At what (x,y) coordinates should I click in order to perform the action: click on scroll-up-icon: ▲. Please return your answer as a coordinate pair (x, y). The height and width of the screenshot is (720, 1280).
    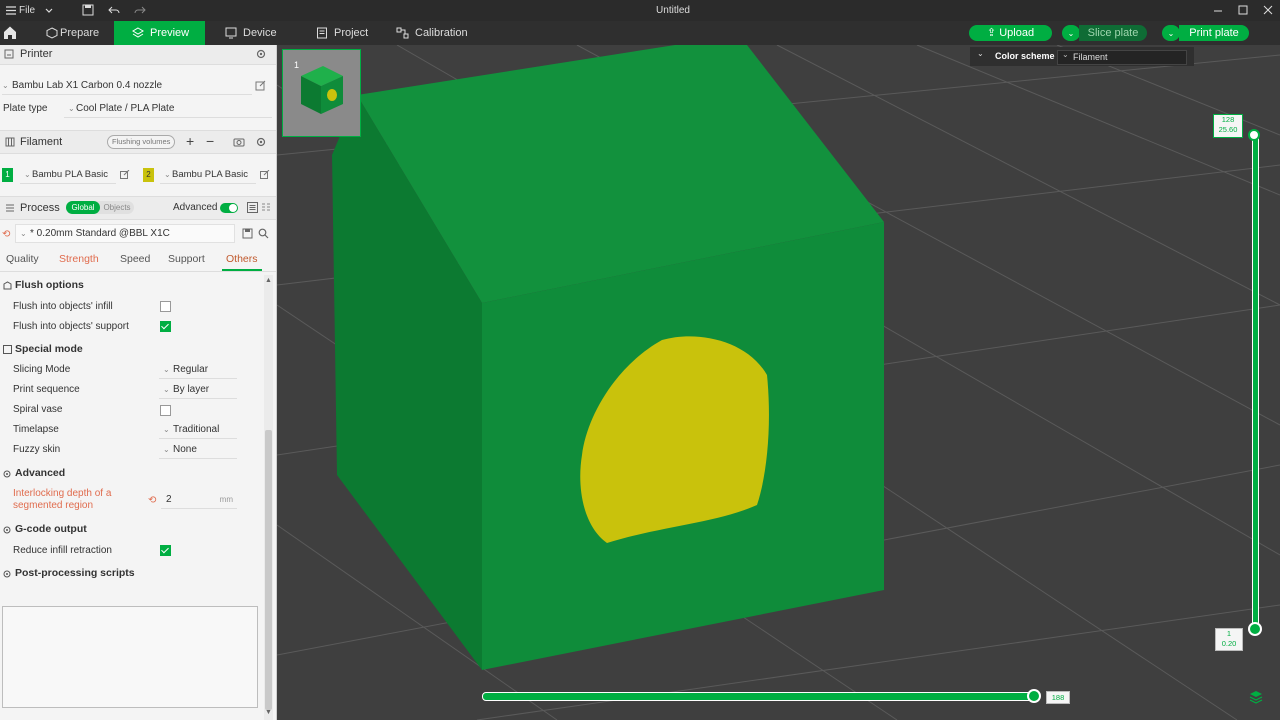
    Looking at the image, I should click on (268, 280).